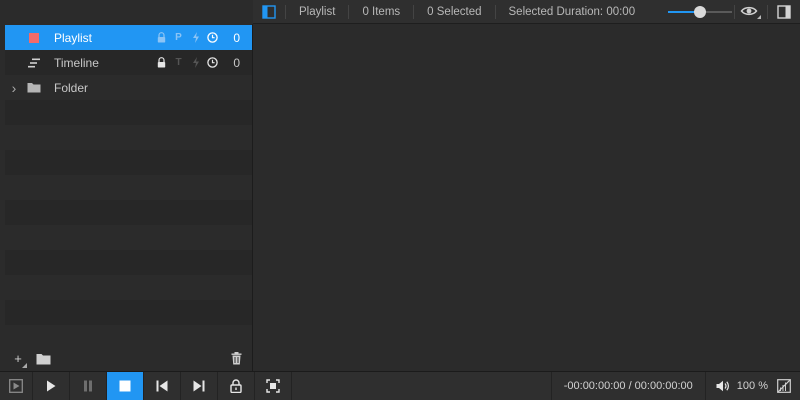  Describe the element at coordinates (128, 37) in the screenshot. I see `tree-item-playlist: Playlist P 0` at that location.